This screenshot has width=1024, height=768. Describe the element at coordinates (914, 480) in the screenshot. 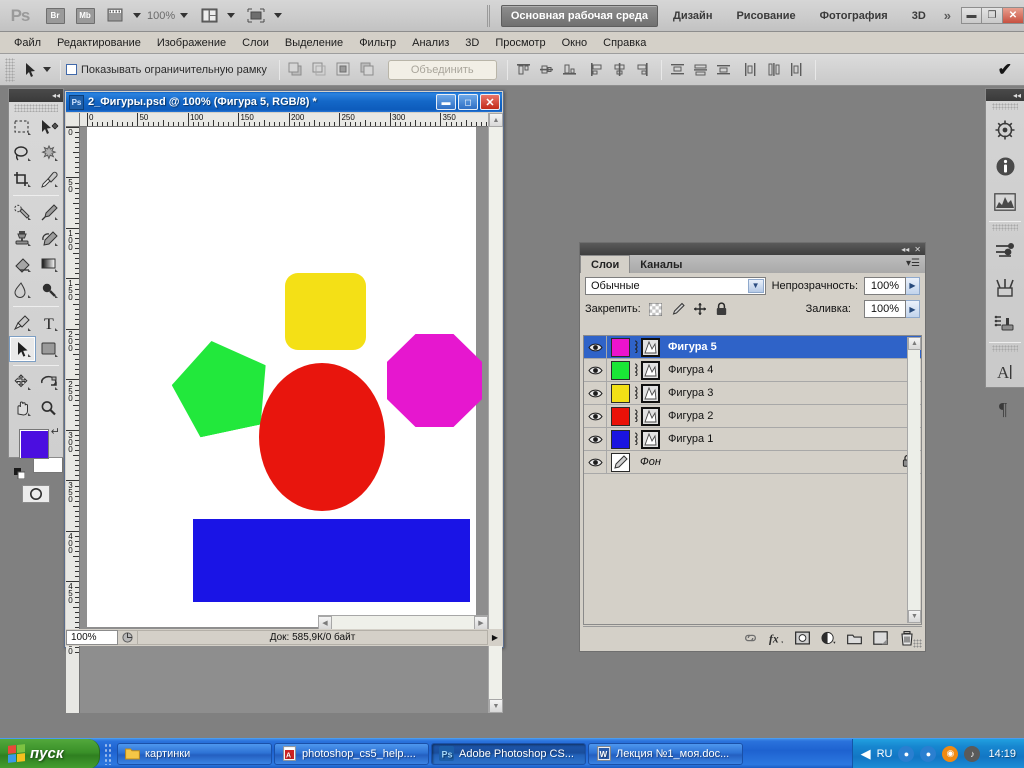

I see `layer-list-scrollbar: ▲ ▼` at that location.